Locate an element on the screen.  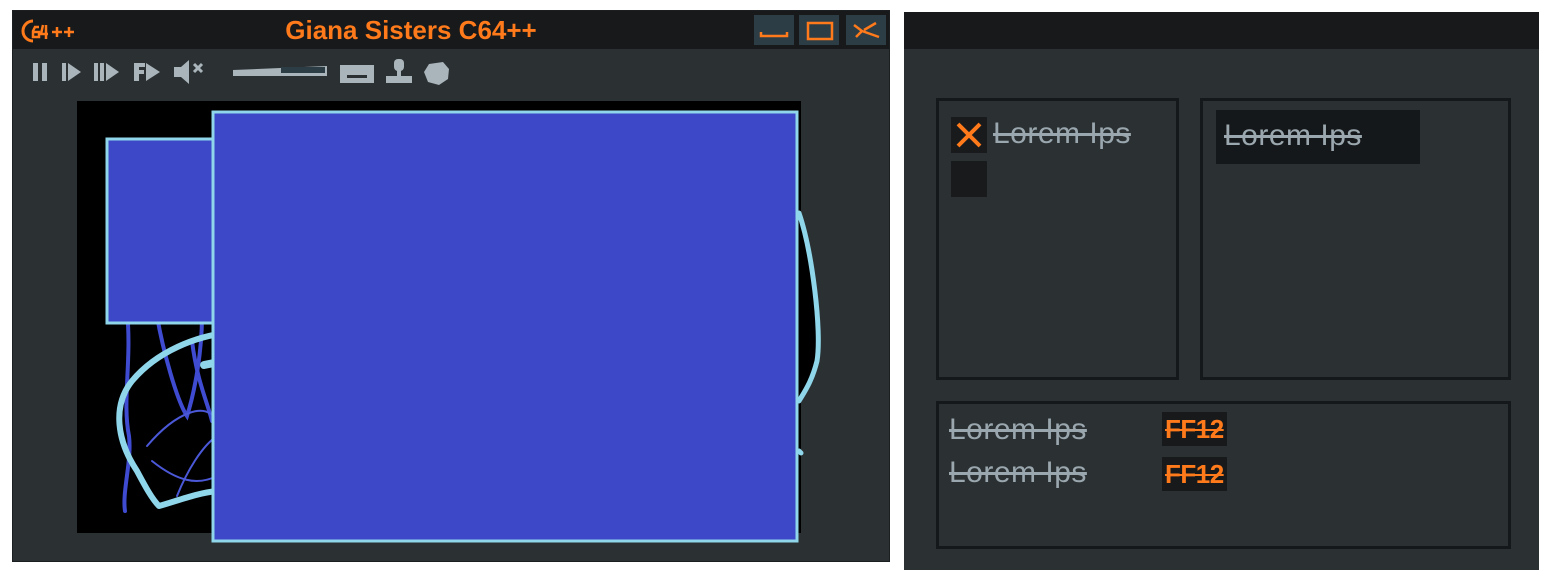
pause-icon is located at coordinates (41, 72).